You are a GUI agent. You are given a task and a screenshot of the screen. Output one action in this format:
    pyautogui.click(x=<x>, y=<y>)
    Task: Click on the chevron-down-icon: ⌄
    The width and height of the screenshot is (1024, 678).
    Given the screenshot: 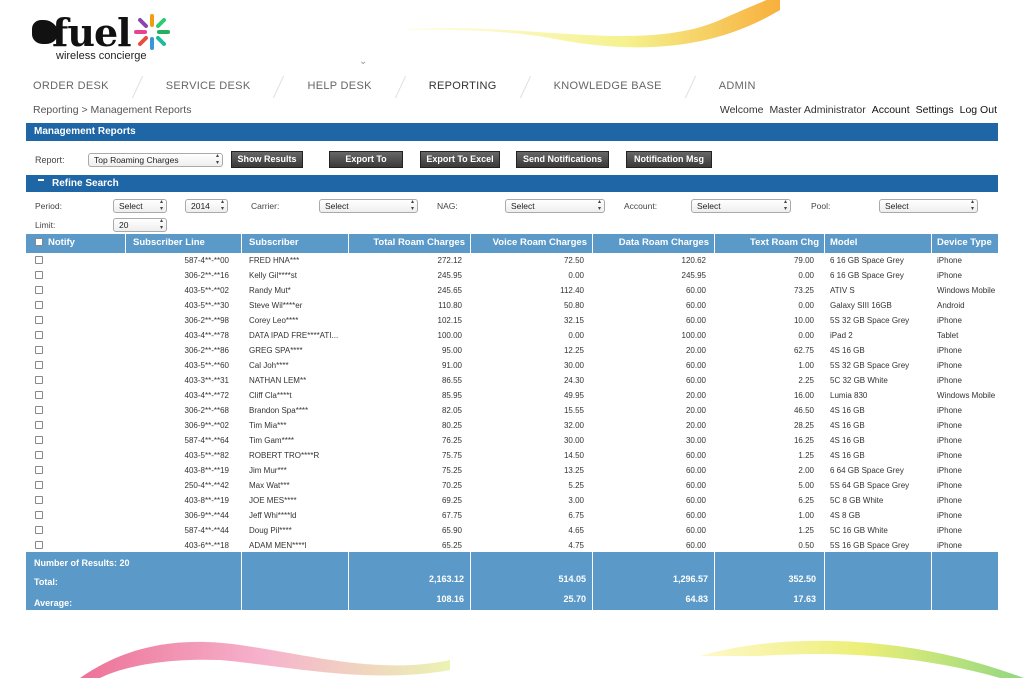 What is the action you would take?
    pyautogui.click(x=363, y=61)
    